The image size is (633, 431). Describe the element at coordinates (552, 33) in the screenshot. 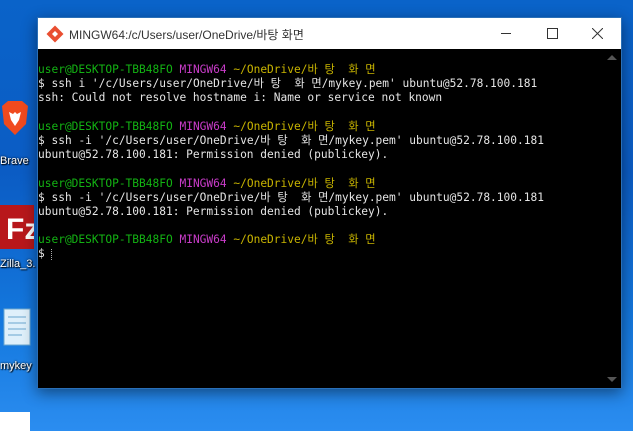

I see `maximize-button` at that location.